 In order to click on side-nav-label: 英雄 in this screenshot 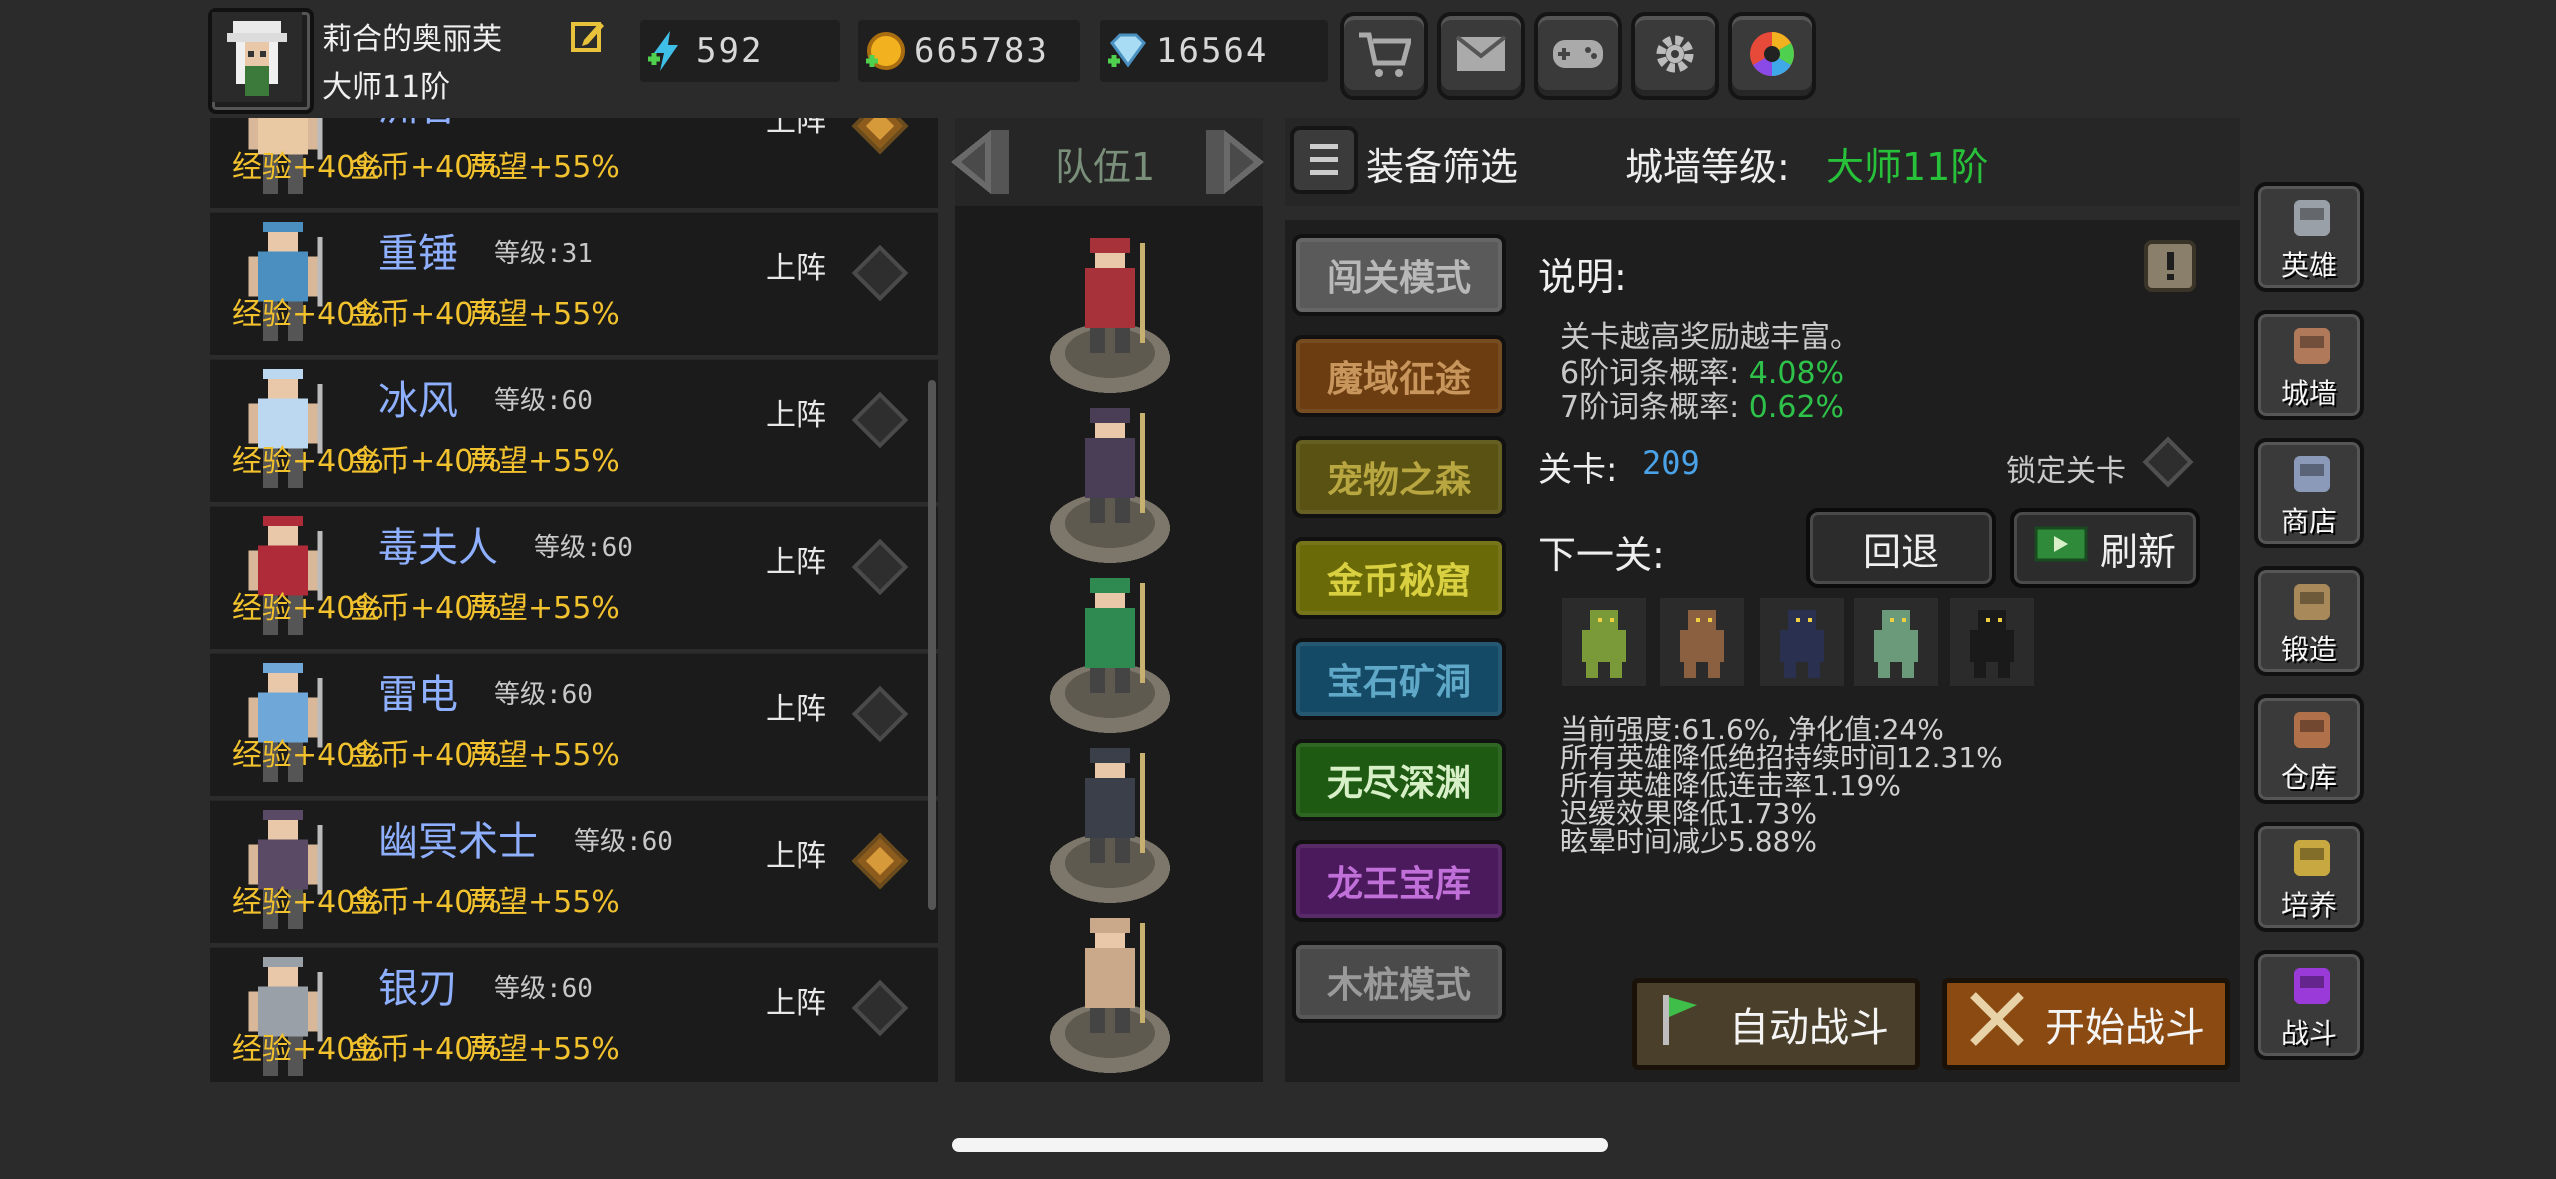, I will do `click(2308, 265)`.